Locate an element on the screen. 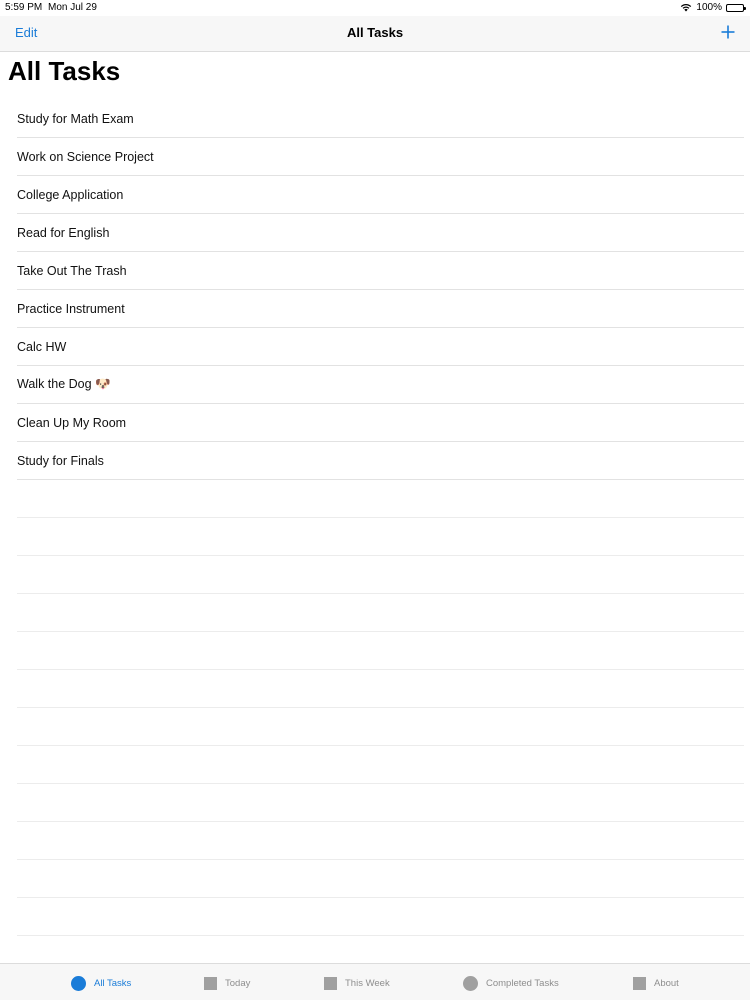 This screenshot has width=750, height=1000. tab-completed-tasks: Completed Tasks is located at coordinates (511, 983).